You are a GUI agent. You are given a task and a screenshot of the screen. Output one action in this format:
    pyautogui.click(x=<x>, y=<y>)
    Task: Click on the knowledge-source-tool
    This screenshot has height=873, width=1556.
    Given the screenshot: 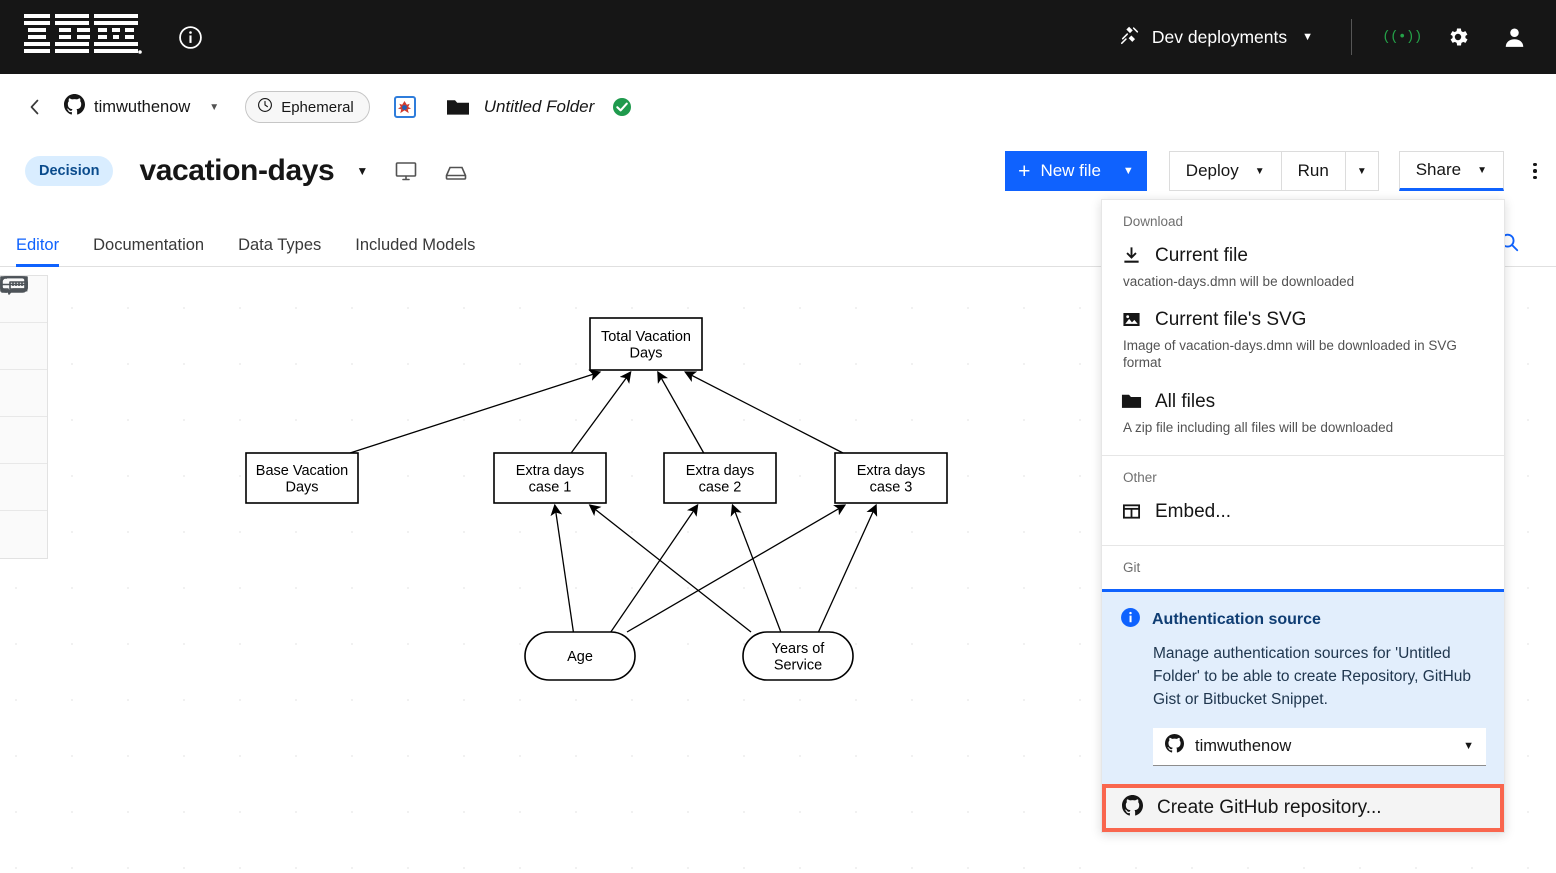 What is the action you would take?
    pyautogui.click(x=23, y=346)
    